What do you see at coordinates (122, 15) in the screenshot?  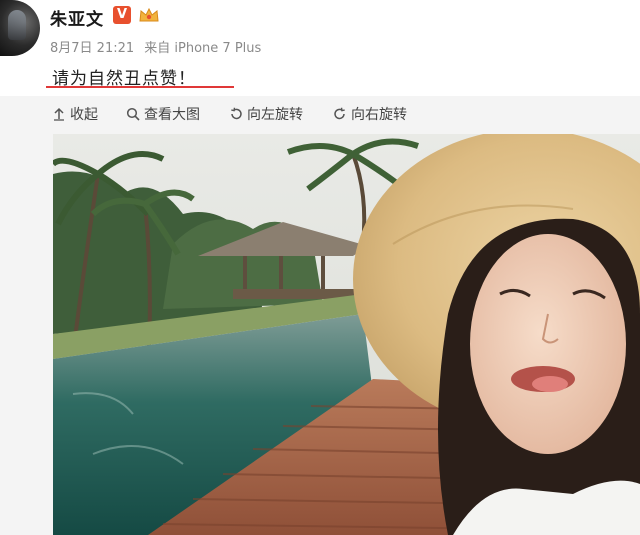 I see `verified-badge: V` at bounding box center [122, 15].